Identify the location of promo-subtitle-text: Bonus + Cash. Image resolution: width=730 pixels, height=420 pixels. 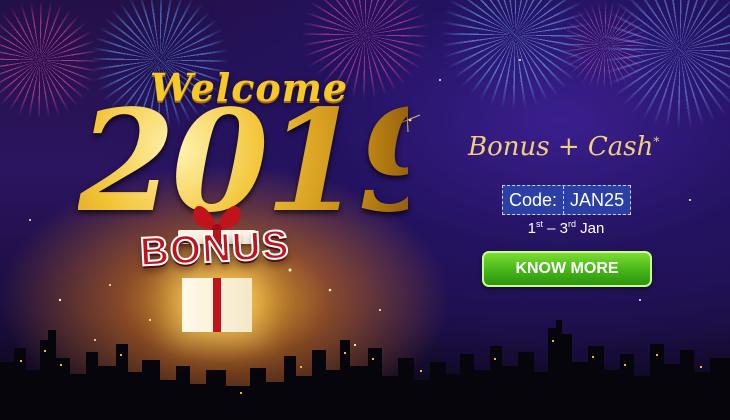
(561, 147).